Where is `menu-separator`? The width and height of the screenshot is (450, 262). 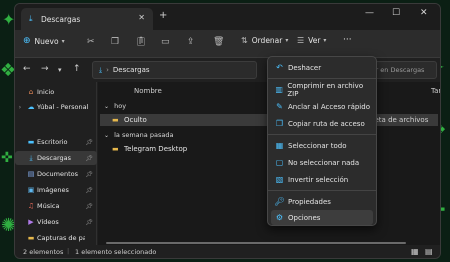
menu-separator is located at coordinates (322, 78).